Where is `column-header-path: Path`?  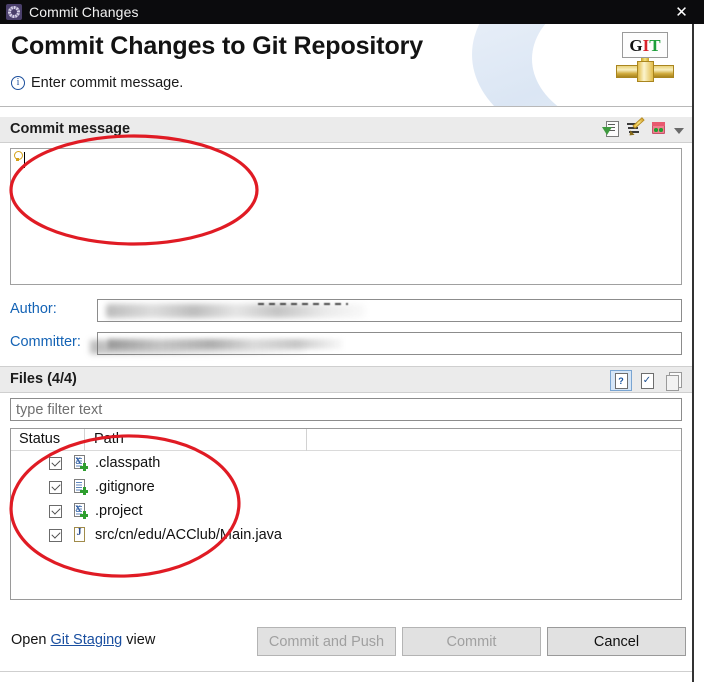
column-header-path: Path is located at coordinates (109, 439).